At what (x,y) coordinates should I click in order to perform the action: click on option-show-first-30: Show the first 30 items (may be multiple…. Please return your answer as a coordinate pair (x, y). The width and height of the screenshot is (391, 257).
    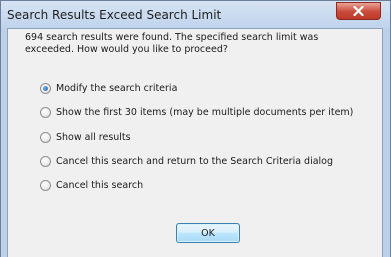
    Looking at the image, I should click on (196, 112).